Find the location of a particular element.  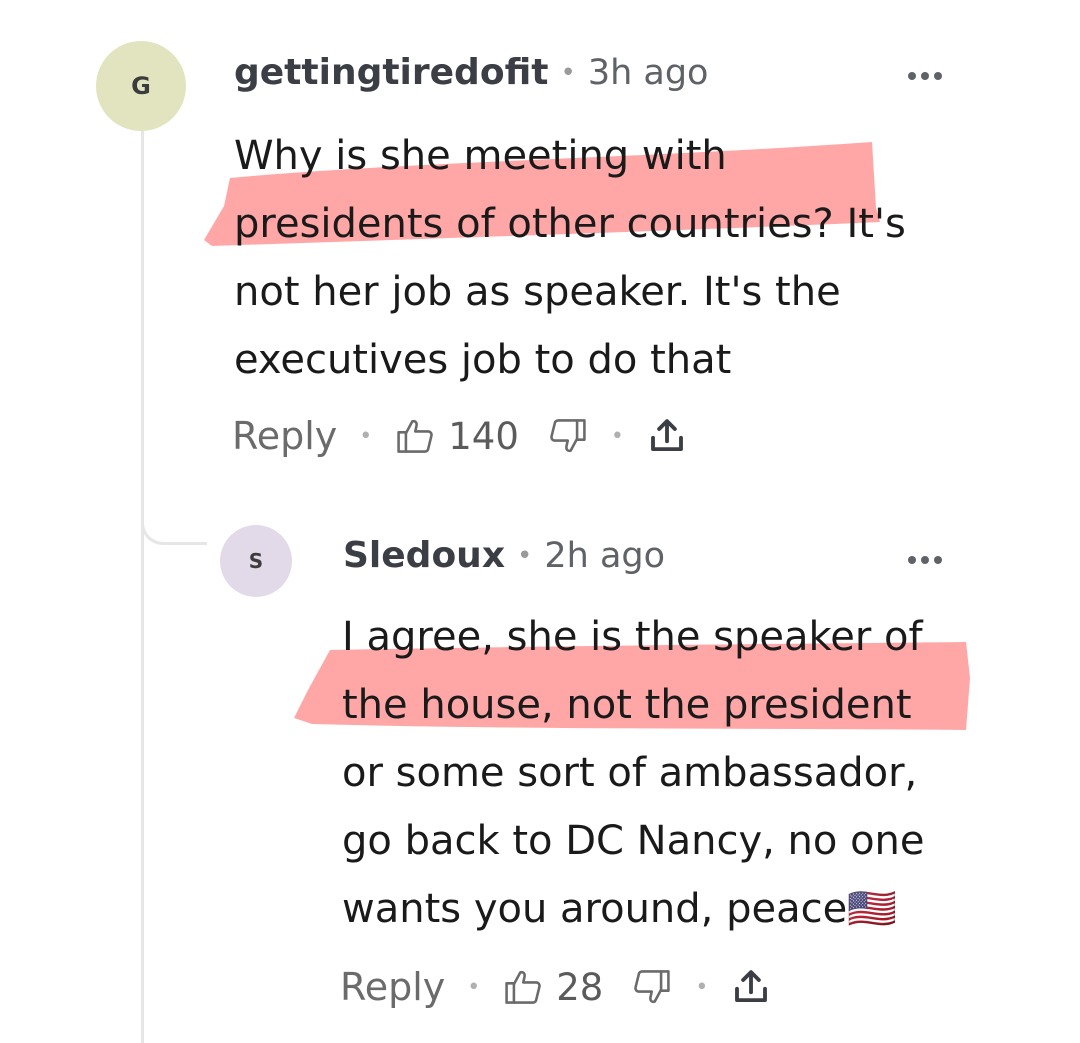

avatar: S is located at coordinates (256, 561).